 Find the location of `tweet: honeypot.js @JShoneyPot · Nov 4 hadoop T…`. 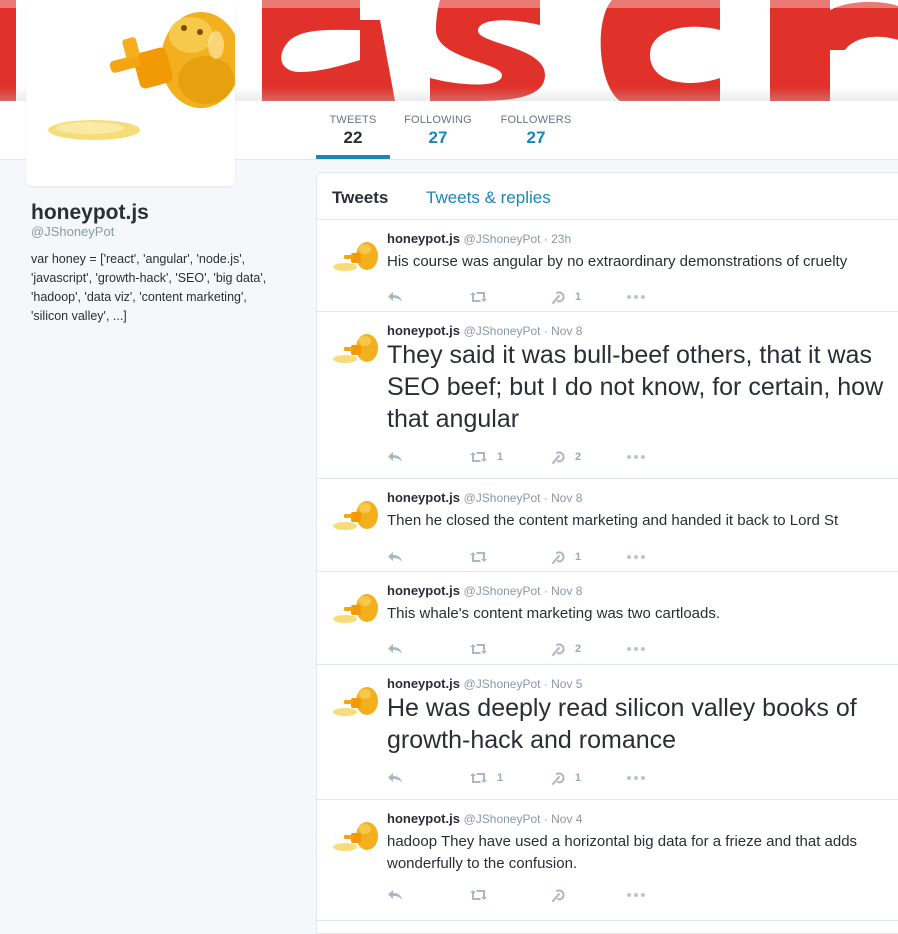

tweet: honeypot.js @JShoneyPot · Nov 4 hadoop T… is located at coordinates (607, 860).